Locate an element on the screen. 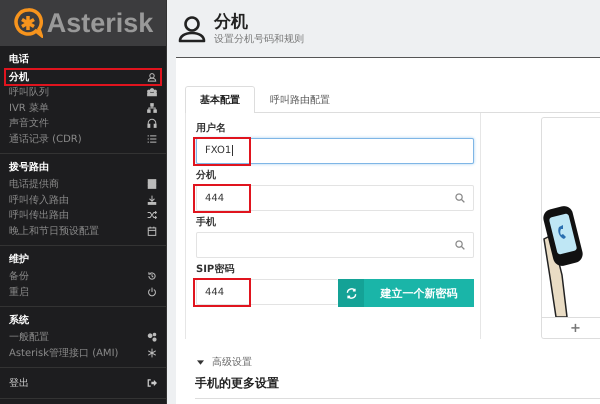  menu-item: 一般配置 is located at coordinates (83, 337).